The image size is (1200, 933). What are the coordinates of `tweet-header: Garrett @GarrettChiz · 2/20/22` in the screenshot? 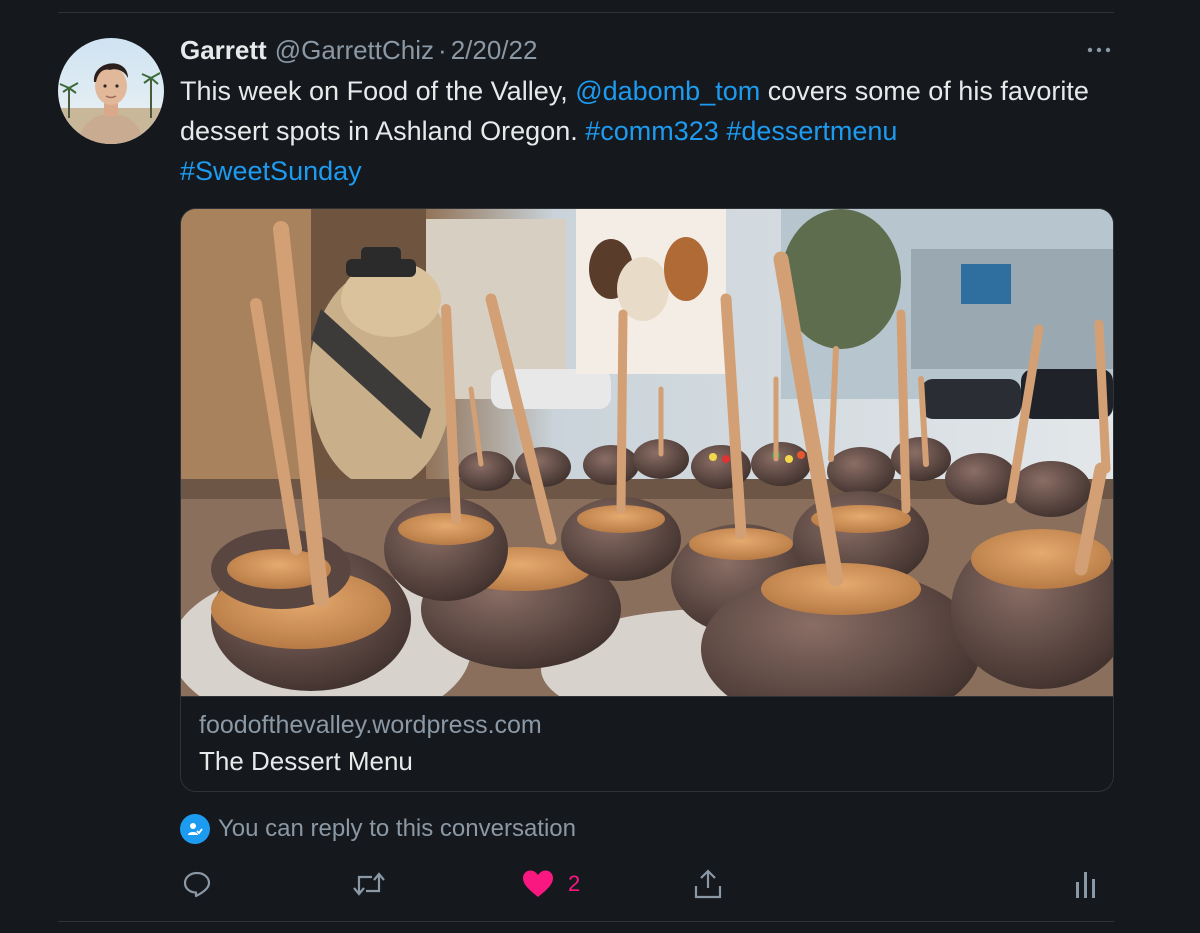 It's located at (358, 50).